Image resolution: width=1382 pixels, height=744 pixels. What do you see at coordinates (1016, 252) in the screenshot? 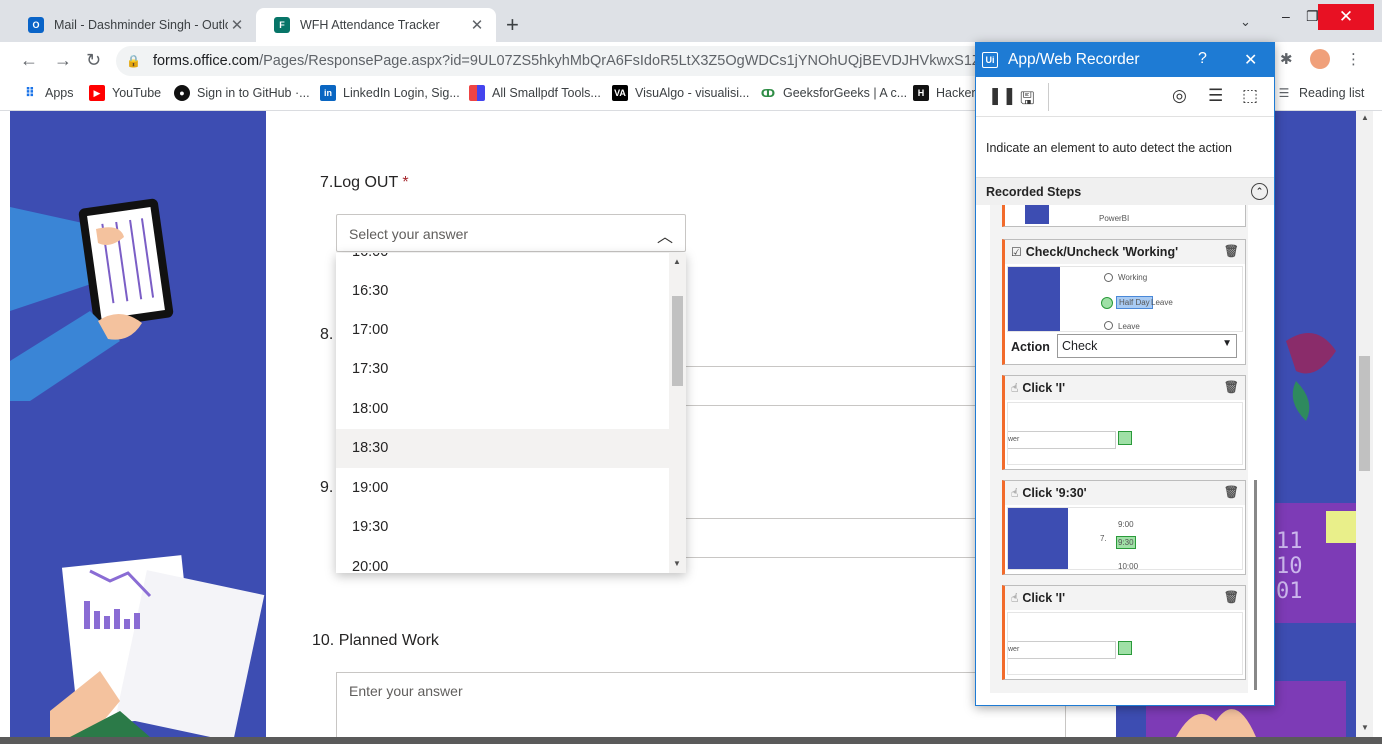
I see `checkbox-icon: ☑` at bounding box center [1016, 252].